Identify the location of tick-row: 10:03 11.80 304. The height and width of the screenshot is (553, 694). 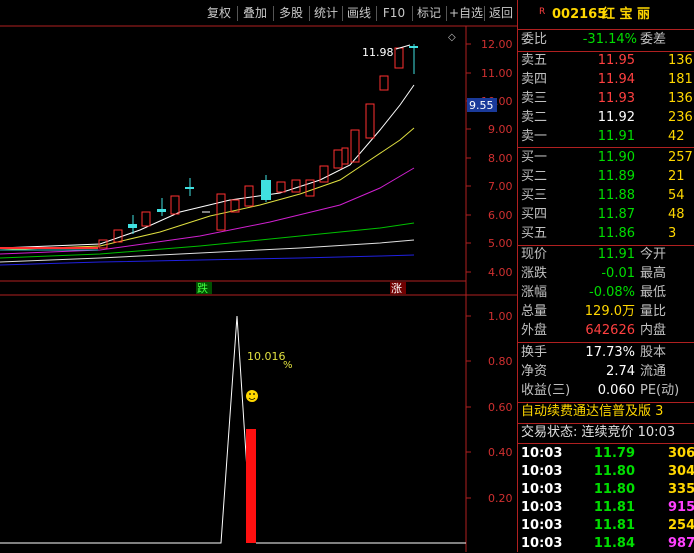
(607, 471).